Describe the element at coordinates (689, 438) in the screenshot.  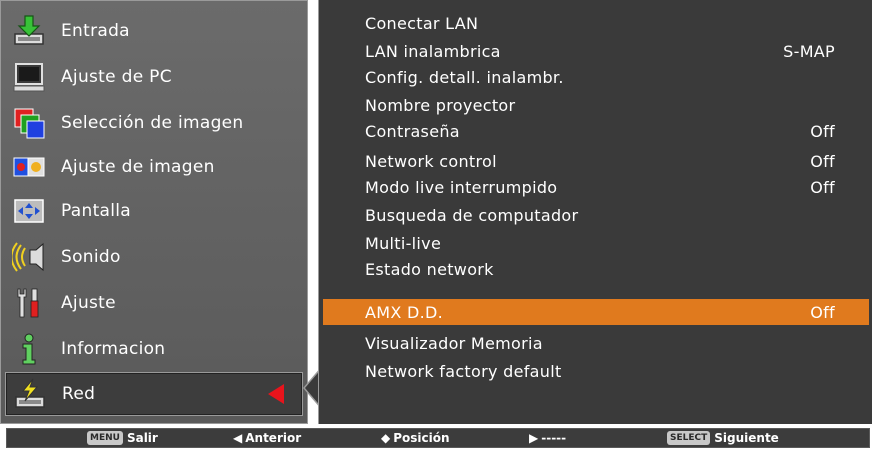
I see `select-key-icon: SELECT` at that location.